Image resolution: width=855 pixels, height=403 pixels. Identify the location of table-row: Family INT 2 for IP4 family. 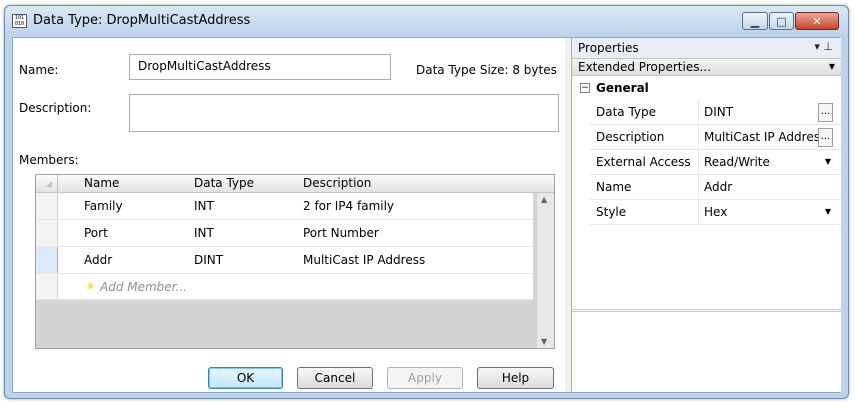
(284, 206).